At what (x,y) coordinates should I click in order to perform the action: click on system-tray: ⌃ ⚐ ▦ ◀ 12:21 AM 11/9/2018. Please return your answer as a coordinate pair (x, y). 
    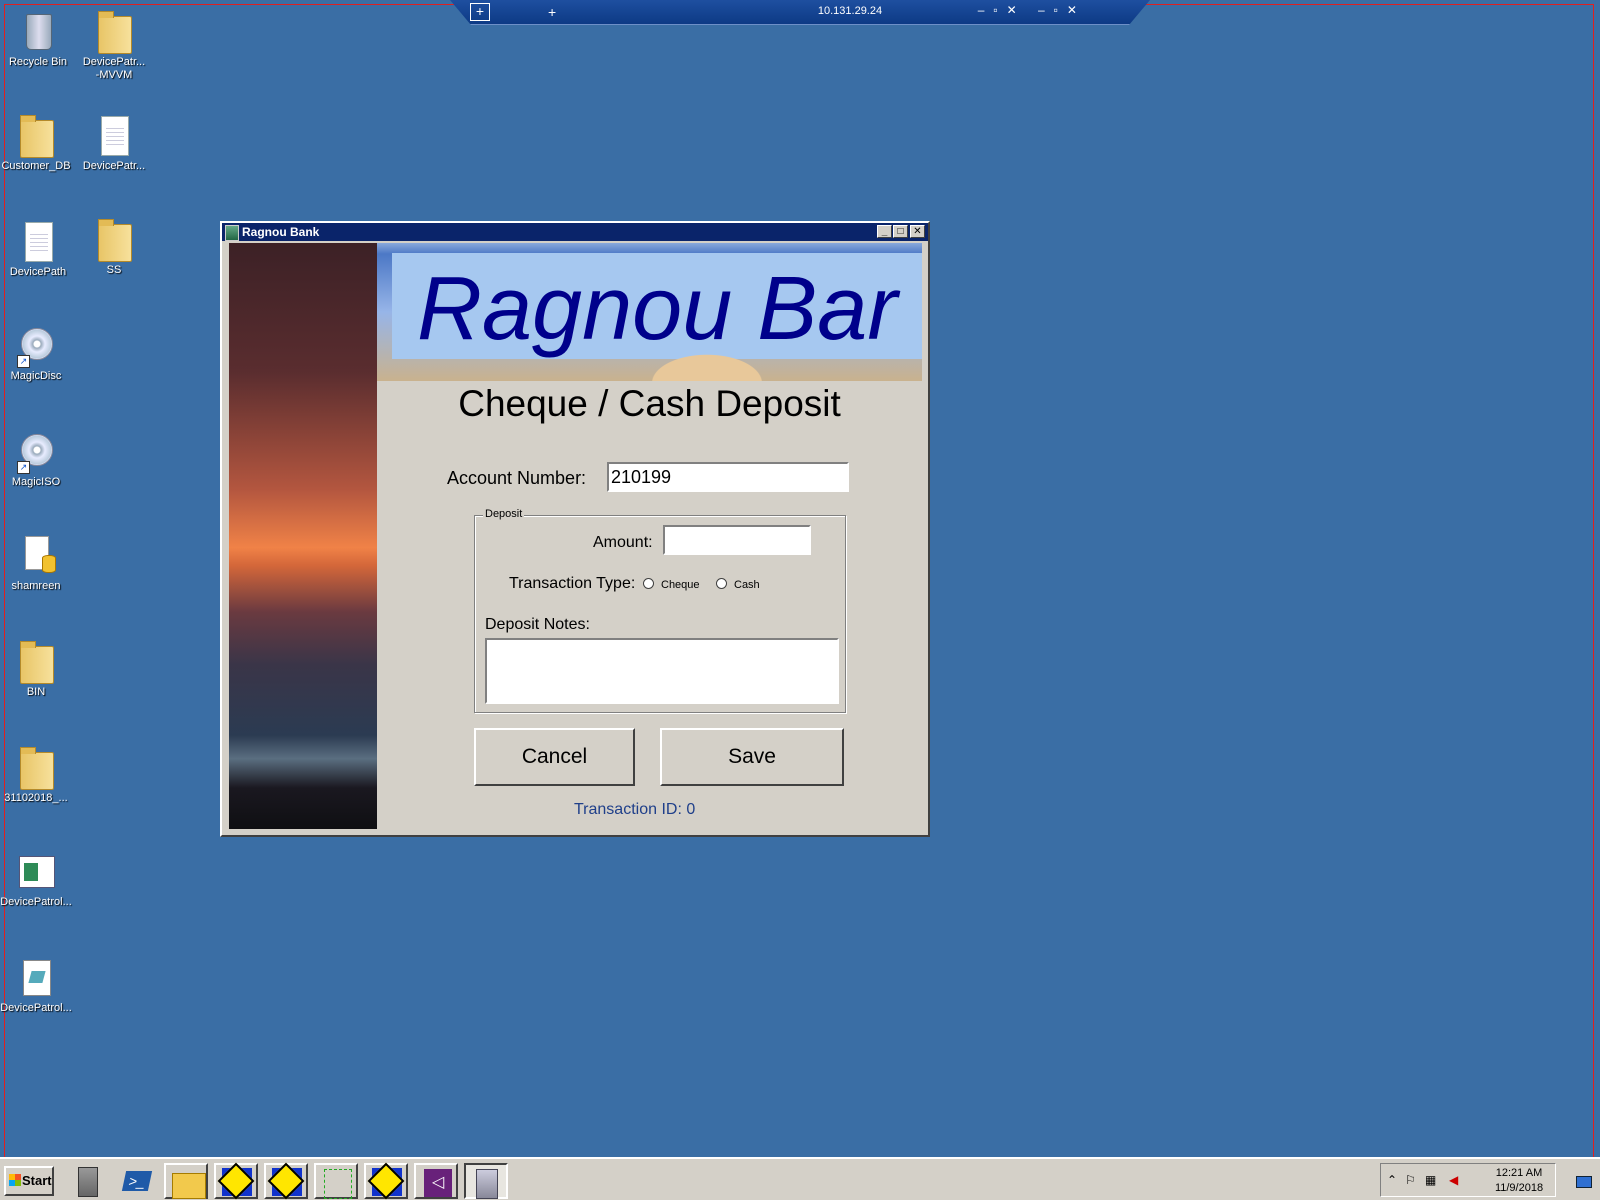
    Looking at the image, I should click on (1468, 1180).